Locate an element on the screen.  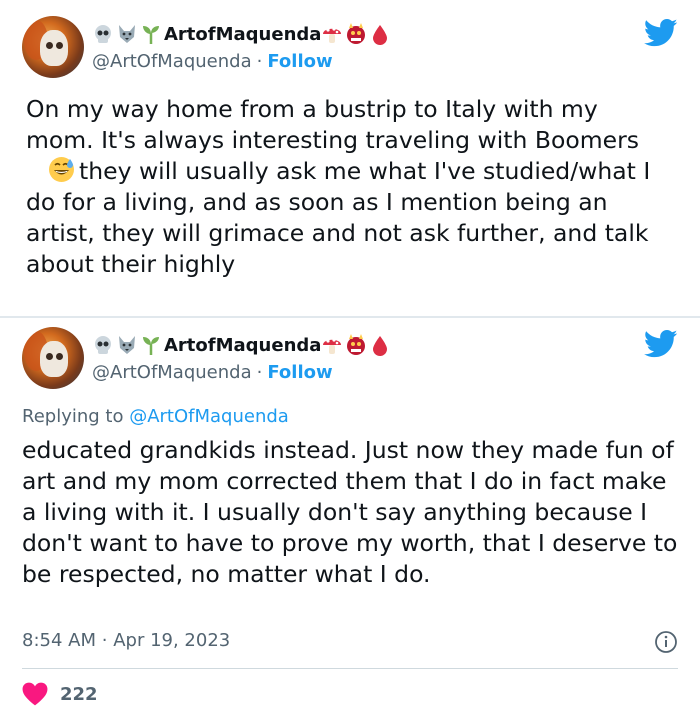
replying-to-mention: @ArtOfMaquenda is located at coordinates (209, 416).